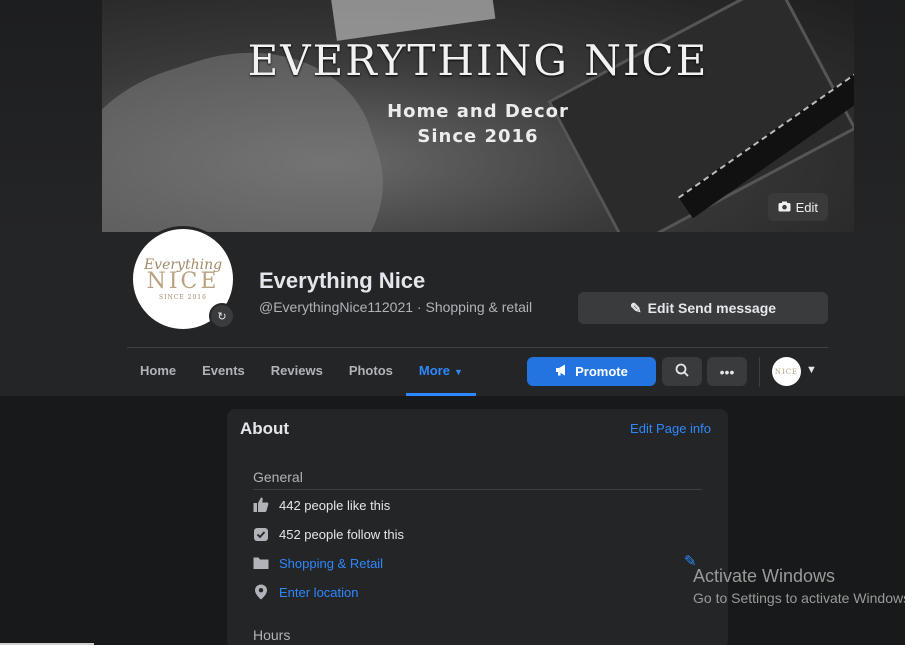 This screenshot has width=905, height=645. I want to click on megaphone-icon, so click(562, 371).